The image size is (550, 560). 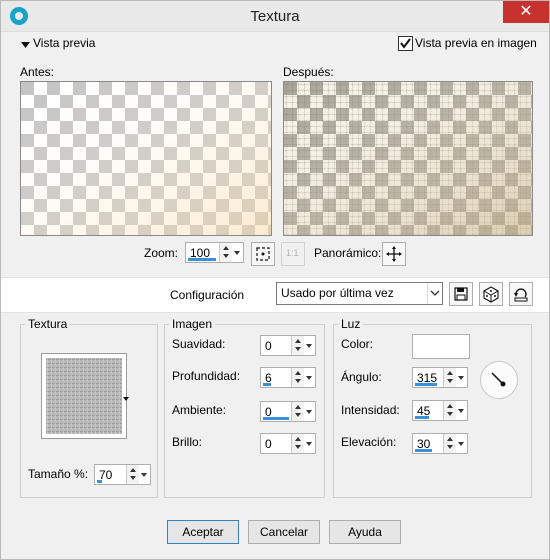 I want to click on light-color-swatch, so click(x=441, y=346).